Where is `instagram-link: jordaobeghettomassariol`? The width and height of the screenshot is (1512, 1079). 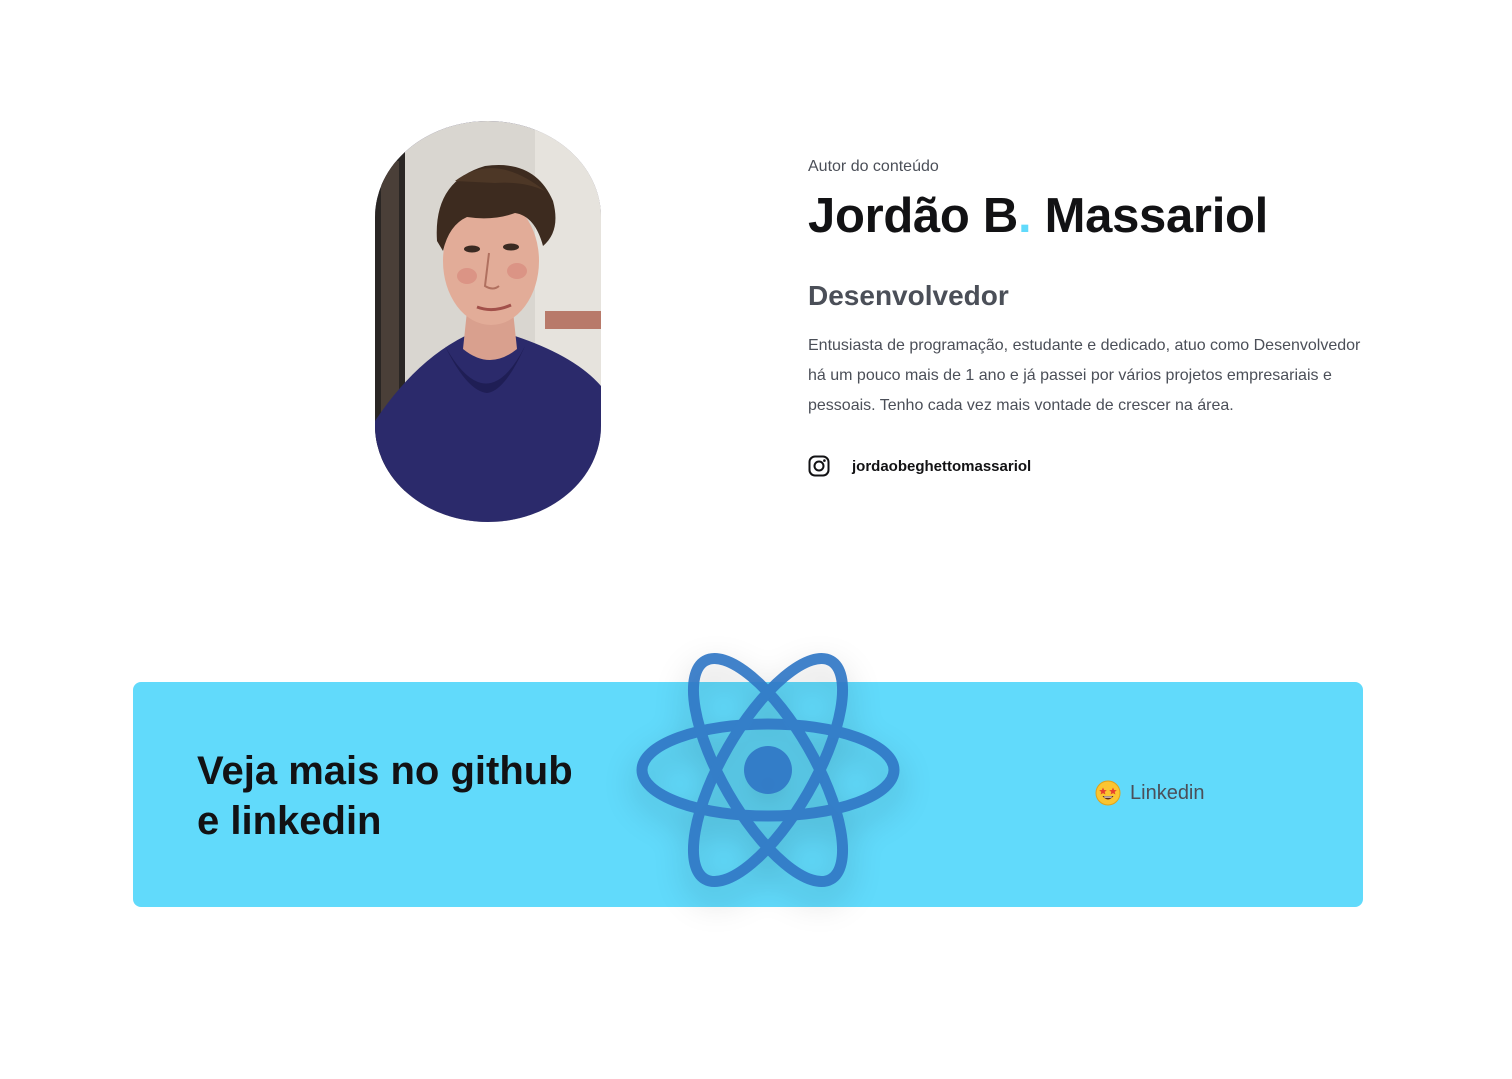 instagram-link: jordaobeghettomassariol is located at coordinates (1088, 466).